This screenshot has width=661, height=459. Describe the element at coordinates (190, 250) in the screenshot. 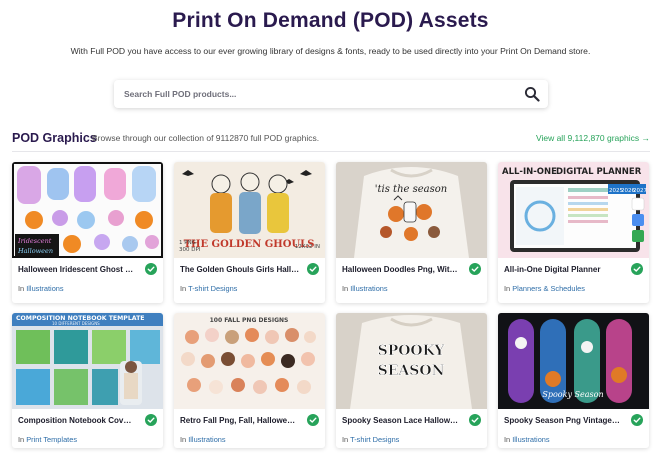

I see `thumb-text: 300 DPI` at that location.